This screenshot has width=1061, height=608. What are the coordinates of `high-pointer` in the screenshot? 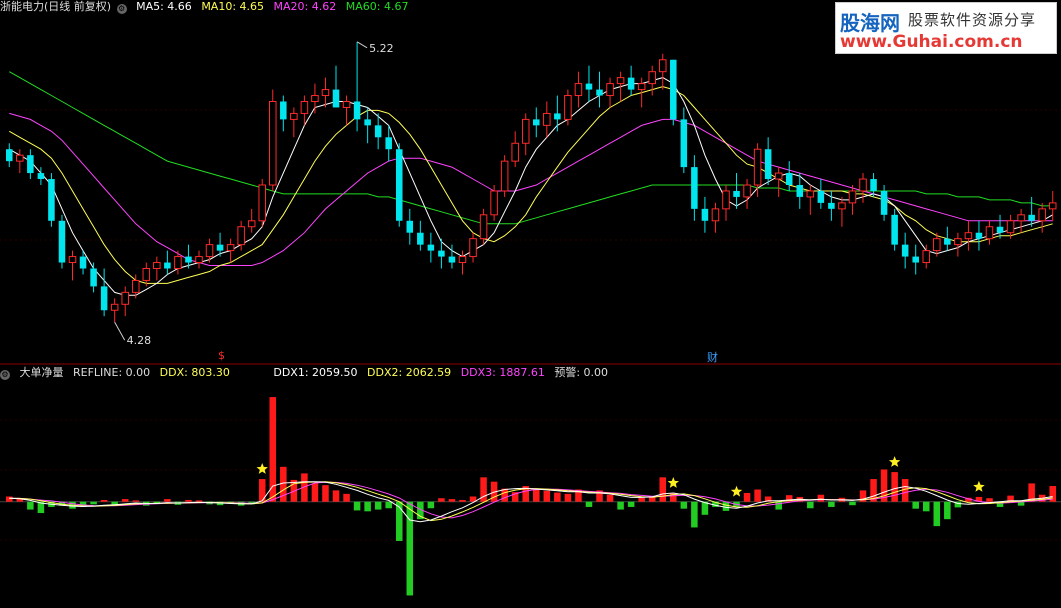 It's located at (362, 45).